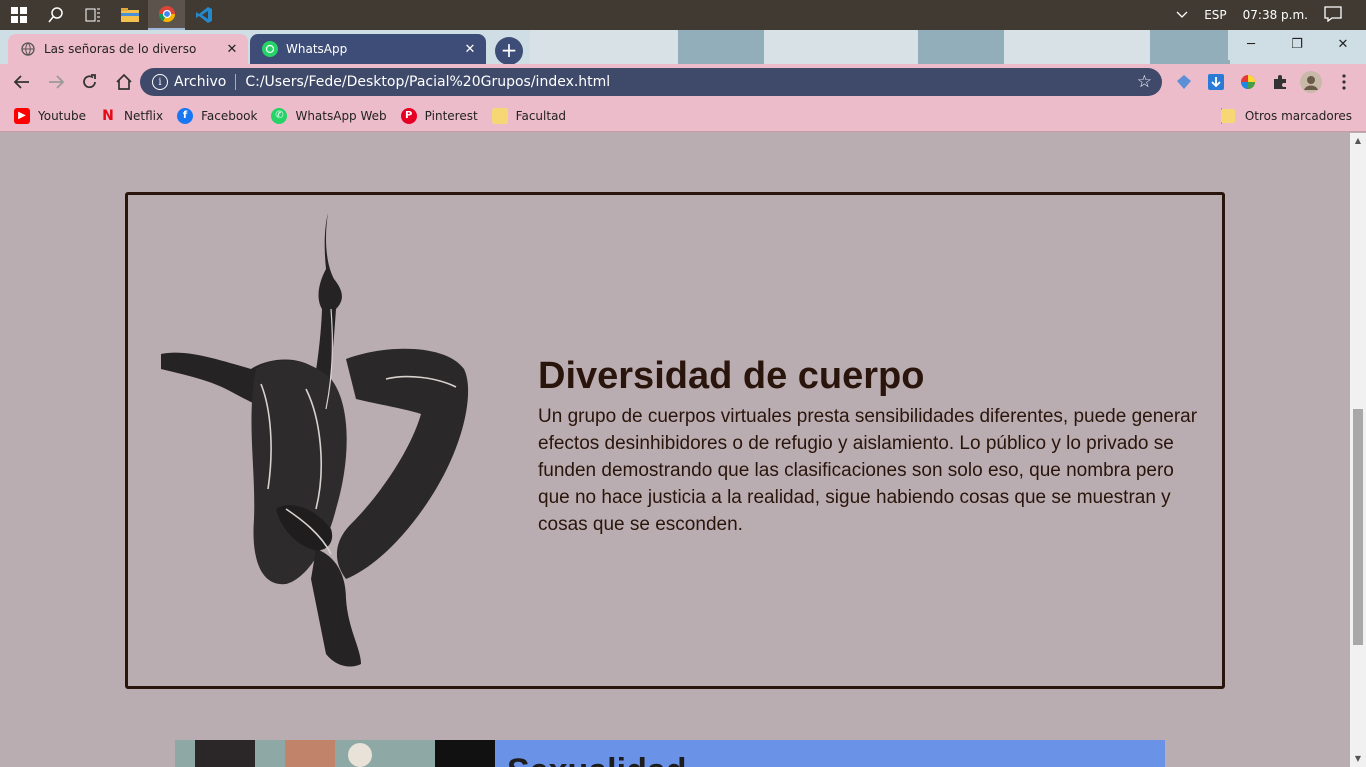 This screenshot has height=767, width=1366. I want to click on whatsapp-icon, so click(270, 49).